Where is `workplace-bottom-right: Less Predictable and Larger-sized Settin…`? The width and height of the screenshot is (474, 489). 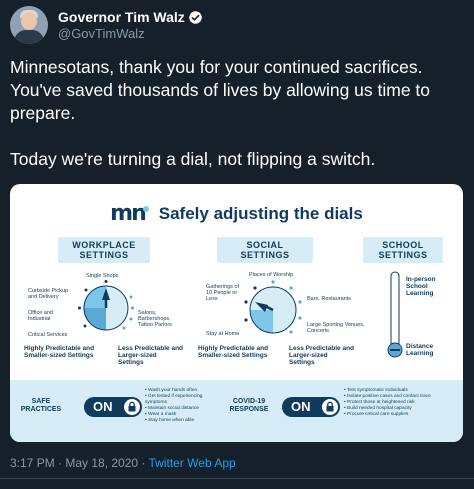 workplace-bottom-right: Less Predictable and Larger-sized Settin… is located at coordinates (151, 355).